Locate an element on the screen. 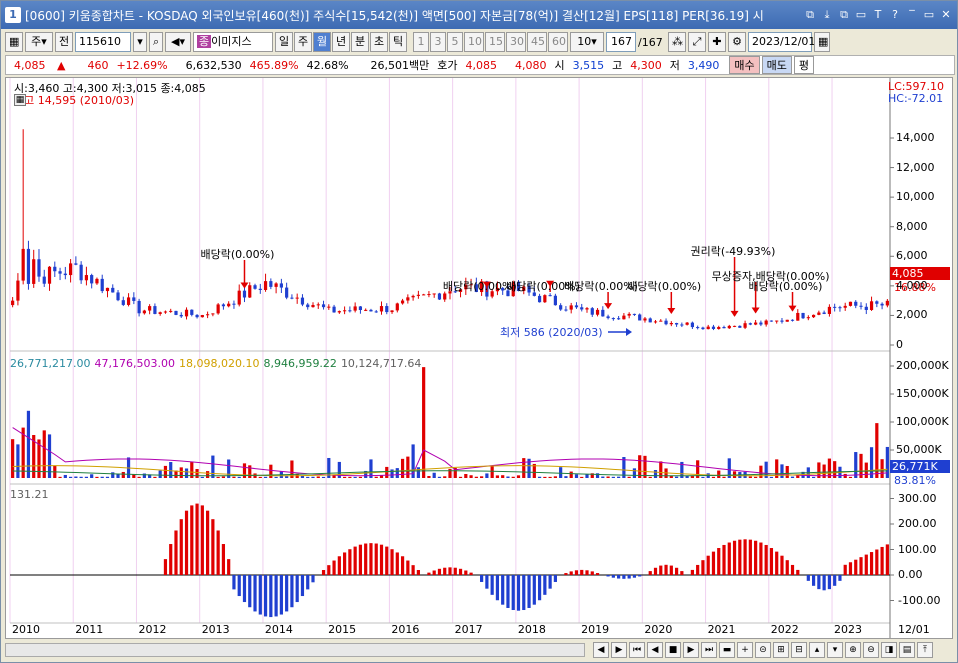  interval-button-3: 3 is located at coordinates (438, 42).